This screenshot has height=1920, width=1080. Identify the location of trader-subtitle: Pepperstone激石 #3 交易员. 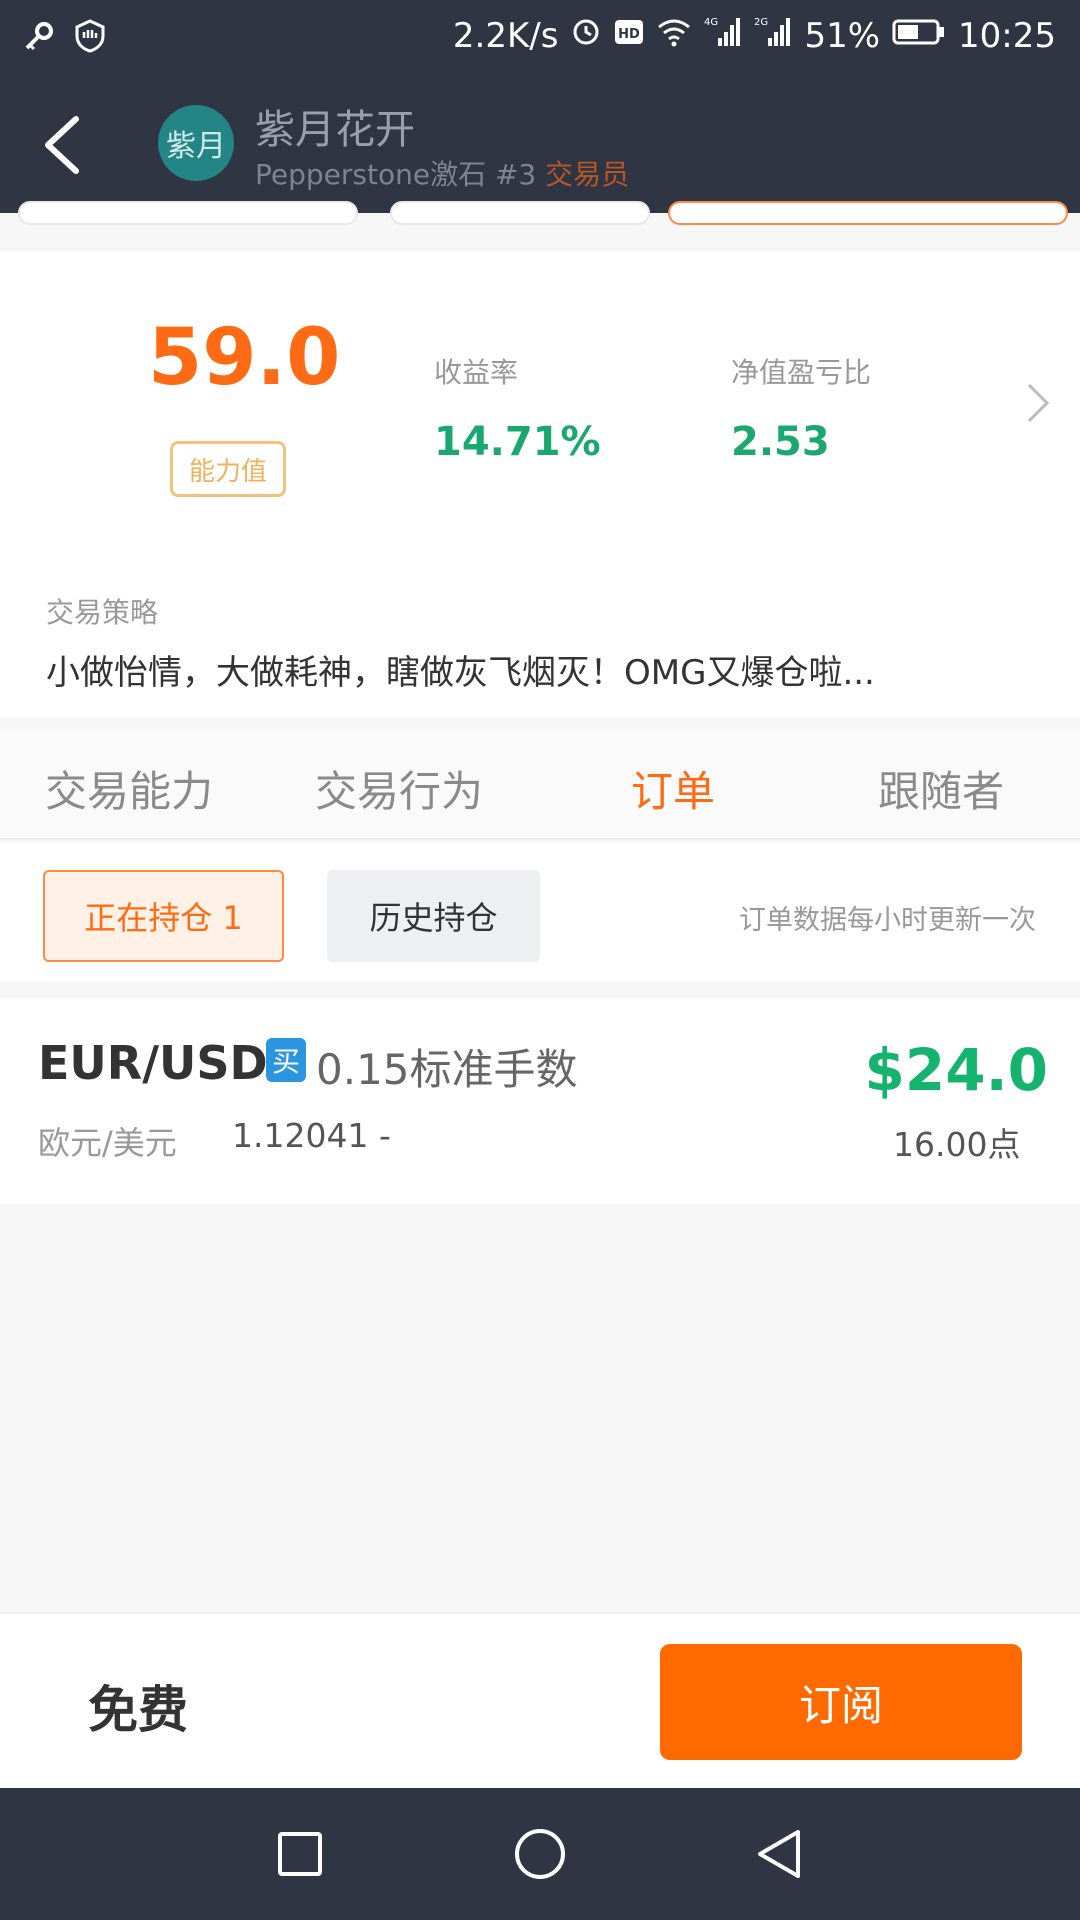
(442, 173).